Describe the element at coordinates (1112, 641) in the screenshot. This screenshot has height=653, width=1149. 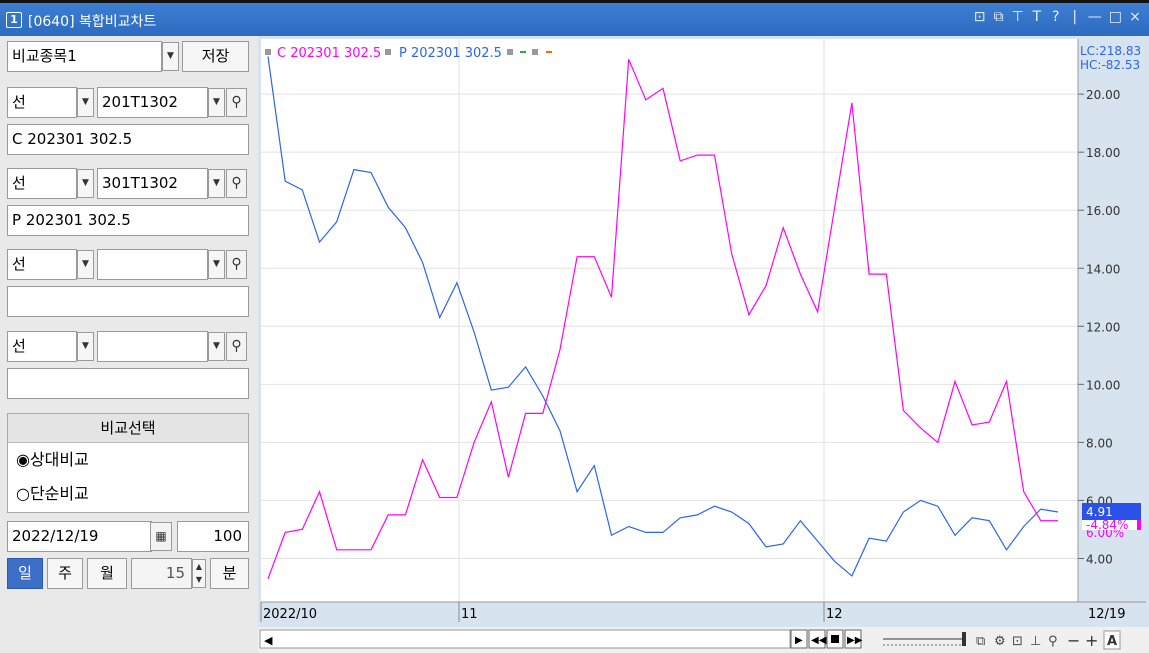
I see `autoscale-icon: A` at that location.